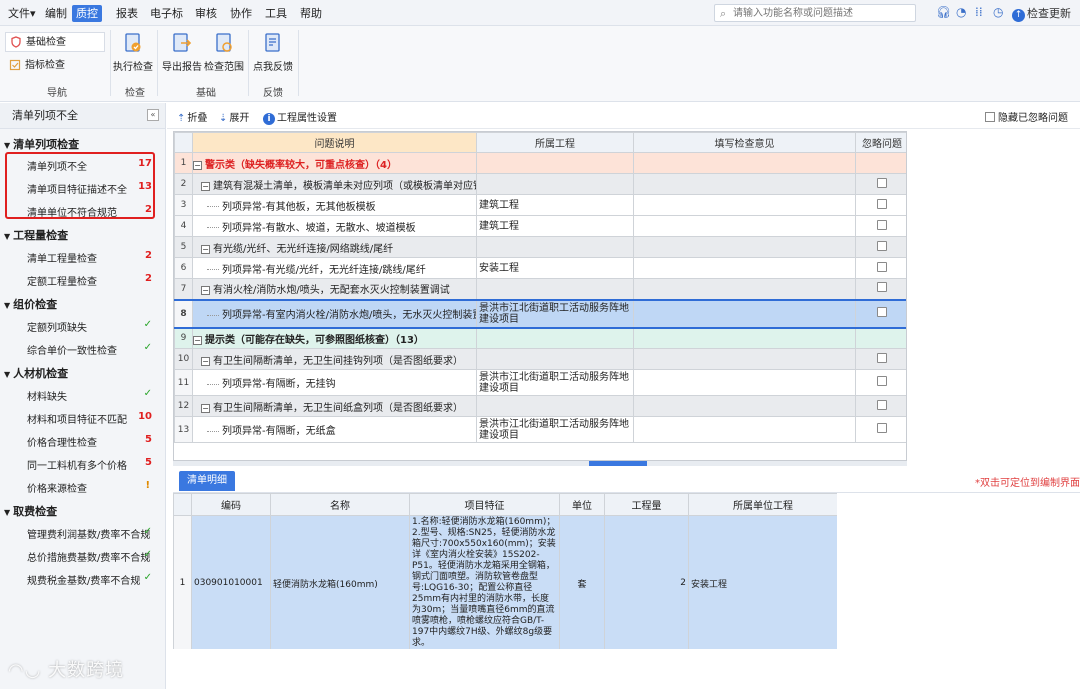  Describe the element at coordinates (41, 144) in the screenshot. I see `group-list-check: ▼ 清单列项检查` at that location.